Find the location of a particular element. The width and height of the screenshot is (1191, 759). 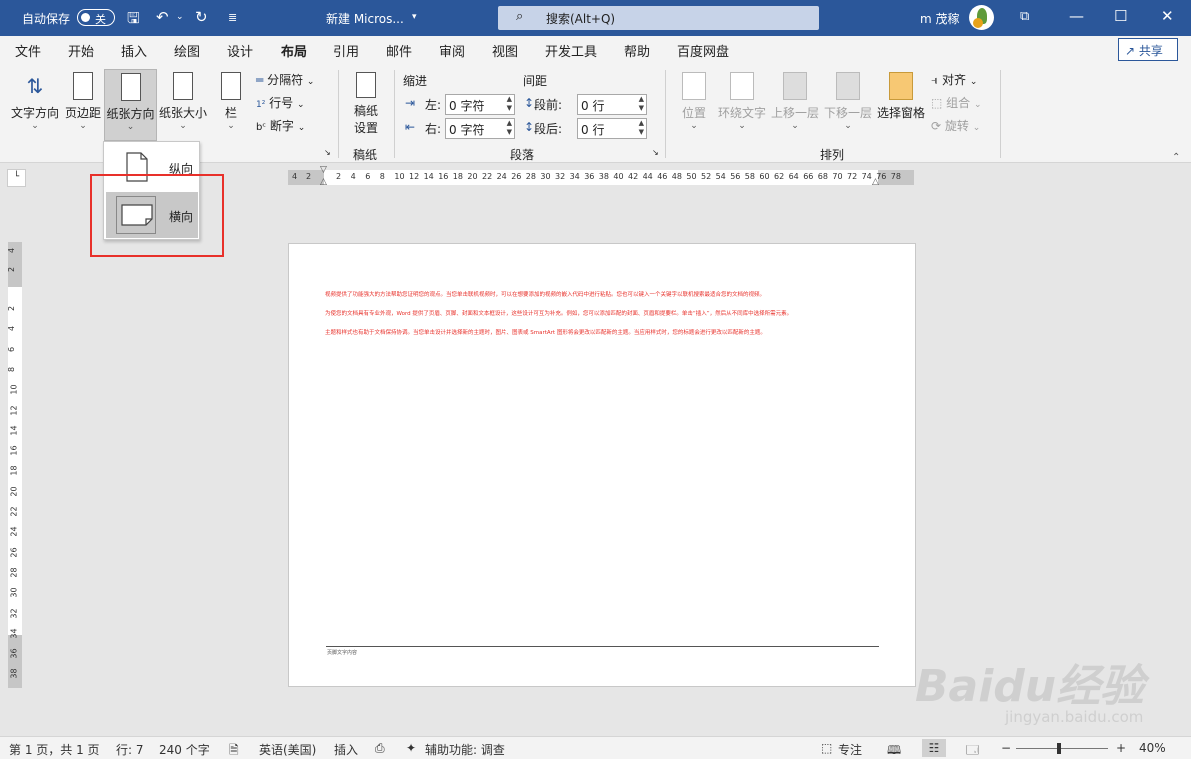

right-indent-marker: △ is located at coordinates (875, 182).